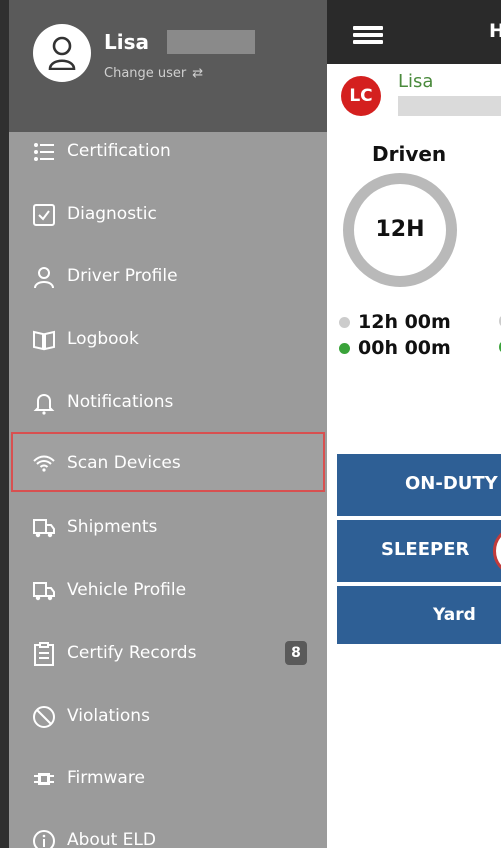  Describe the element at coordinates (120, 402) in the screenshot. I see `menu-label: Notifications` at that location.